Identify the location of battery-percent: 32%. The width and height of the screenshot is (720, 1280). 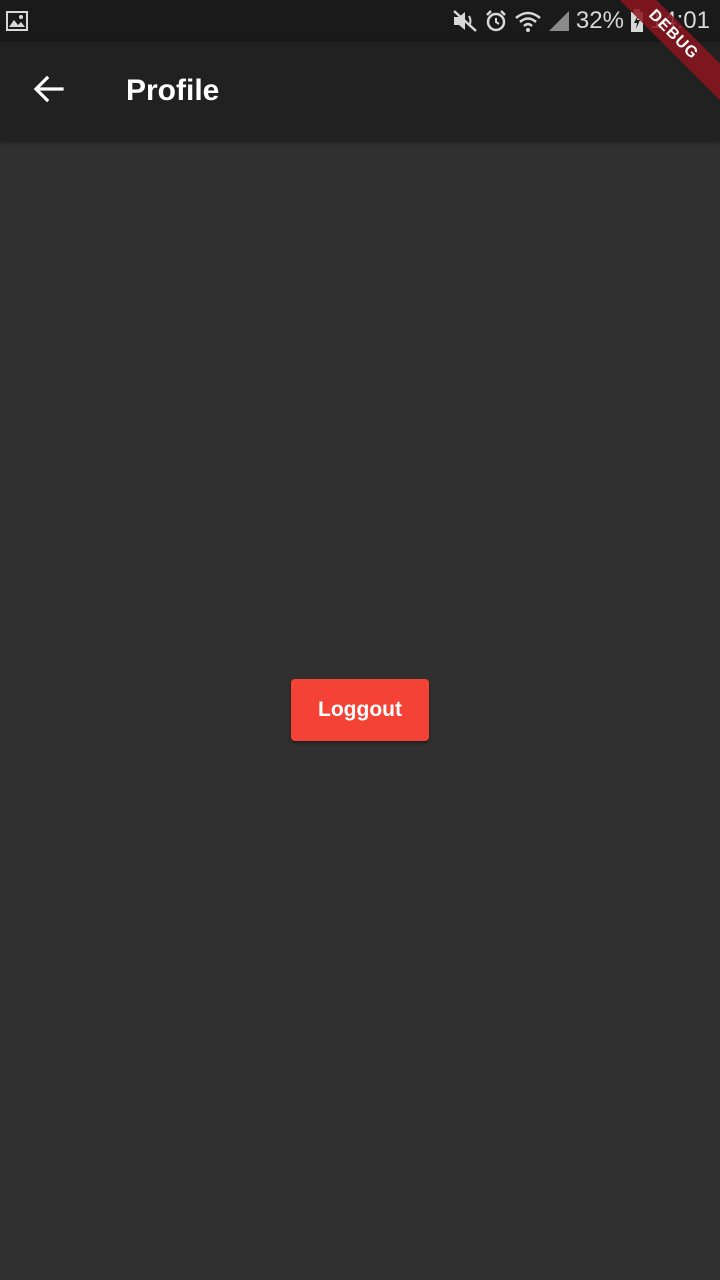
(599, 20).